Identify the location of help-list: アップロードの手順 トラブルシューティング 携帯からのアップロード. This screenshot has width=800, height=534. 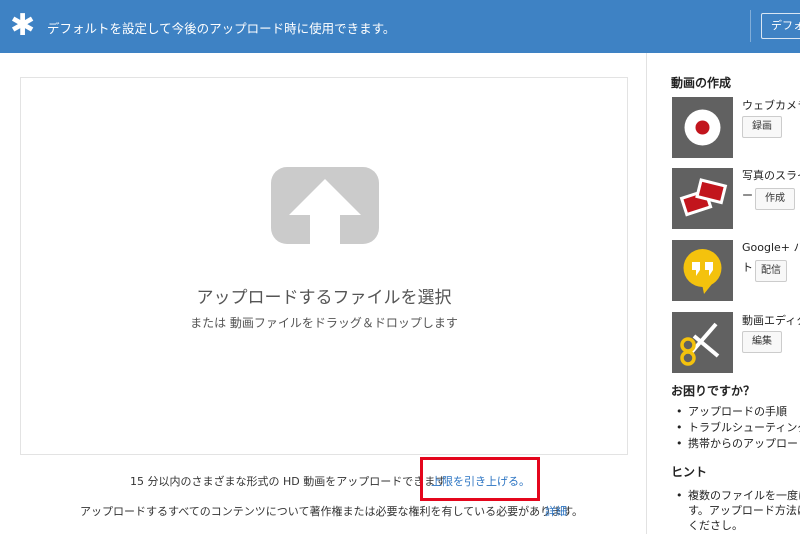
(738, 428).